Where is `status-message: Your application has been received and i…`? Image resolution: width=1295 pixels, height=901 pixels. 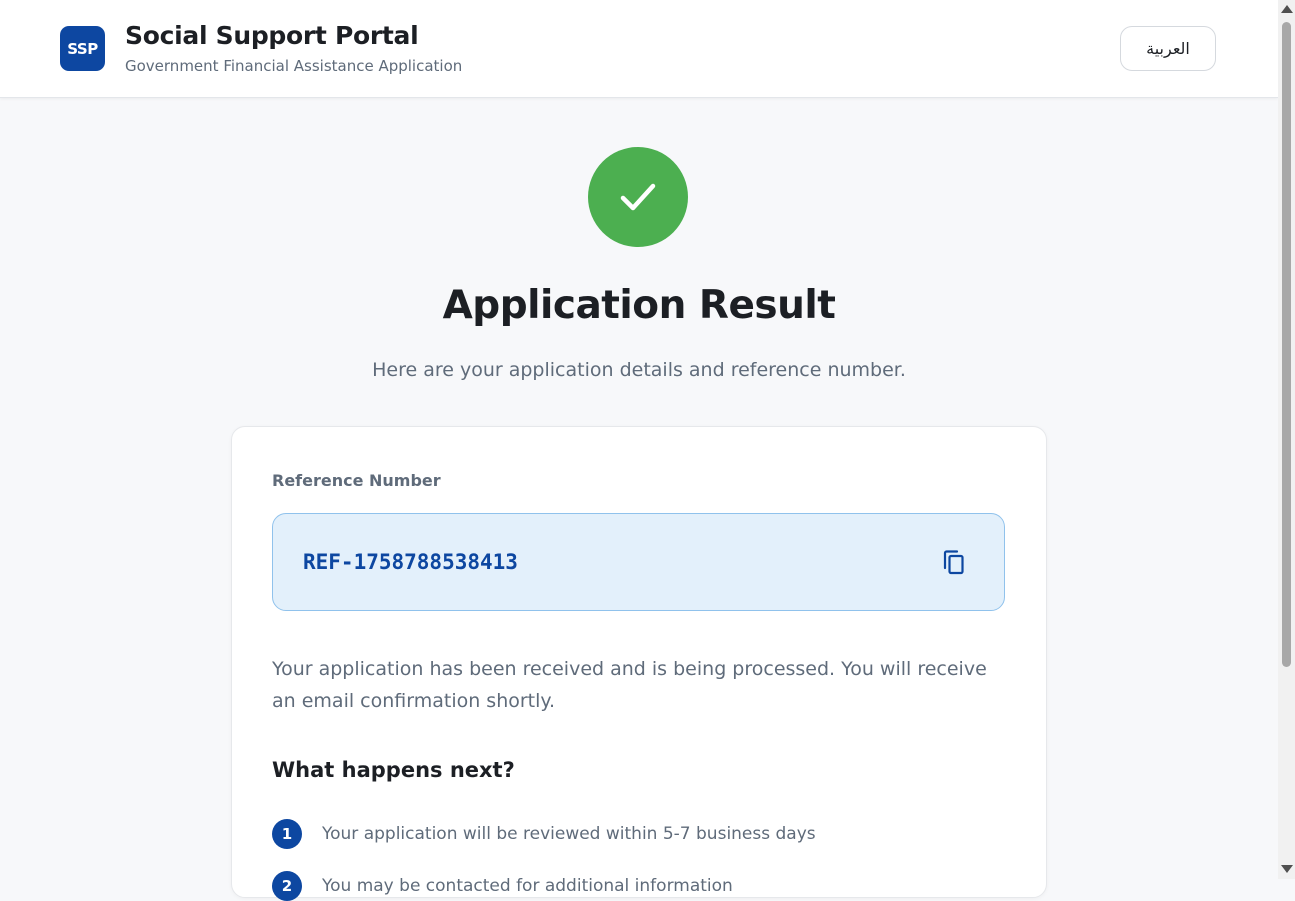 status-message: Your application has been received and i… is located at coordinates (629, 685).